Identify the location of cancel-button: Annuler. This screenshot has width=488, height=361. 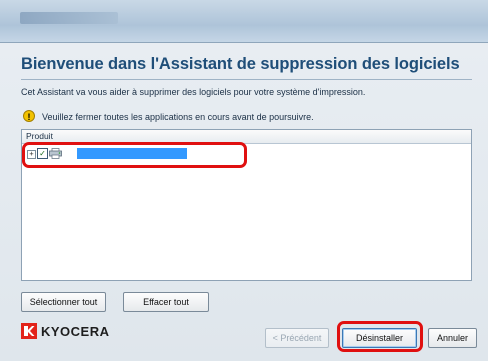
(452, 338).